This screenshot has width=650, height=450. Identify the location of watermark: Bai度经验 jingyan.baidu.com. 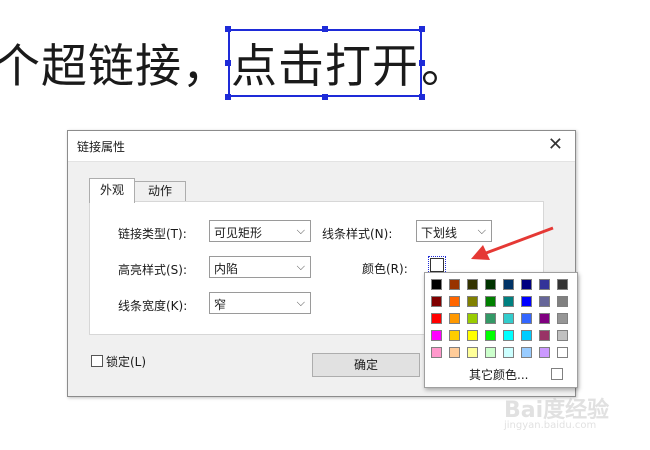
(571, 415).